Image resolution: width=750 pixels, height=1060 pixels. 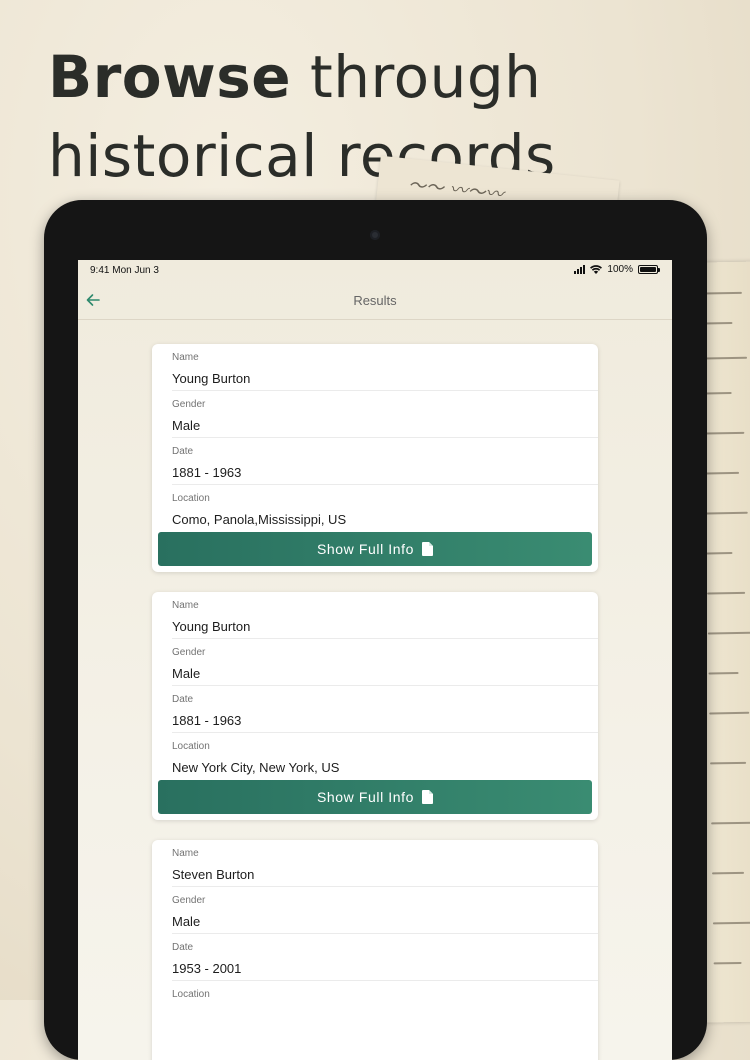 I want to click on record-field-location: Location New York City, New York, US, so click(x=256, y=758).